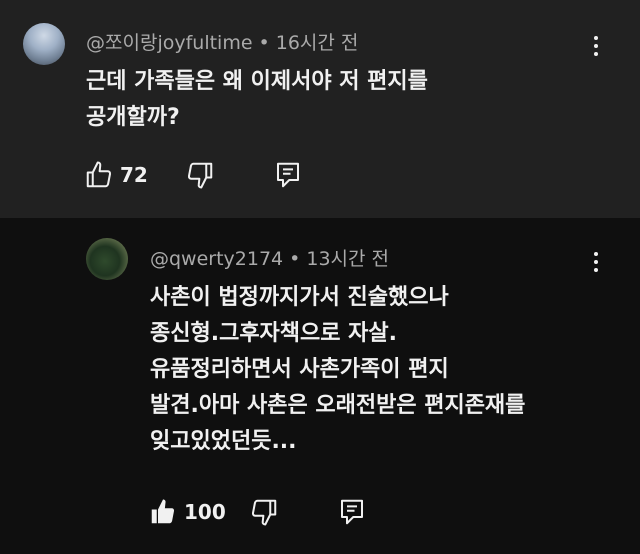 This screenshot has height=554, width=640. Describe the element at coordinates (299, 369) in the screenshot. I see `comment-text-line: 유품정리하면서 사촌가족이 편지` at that location.